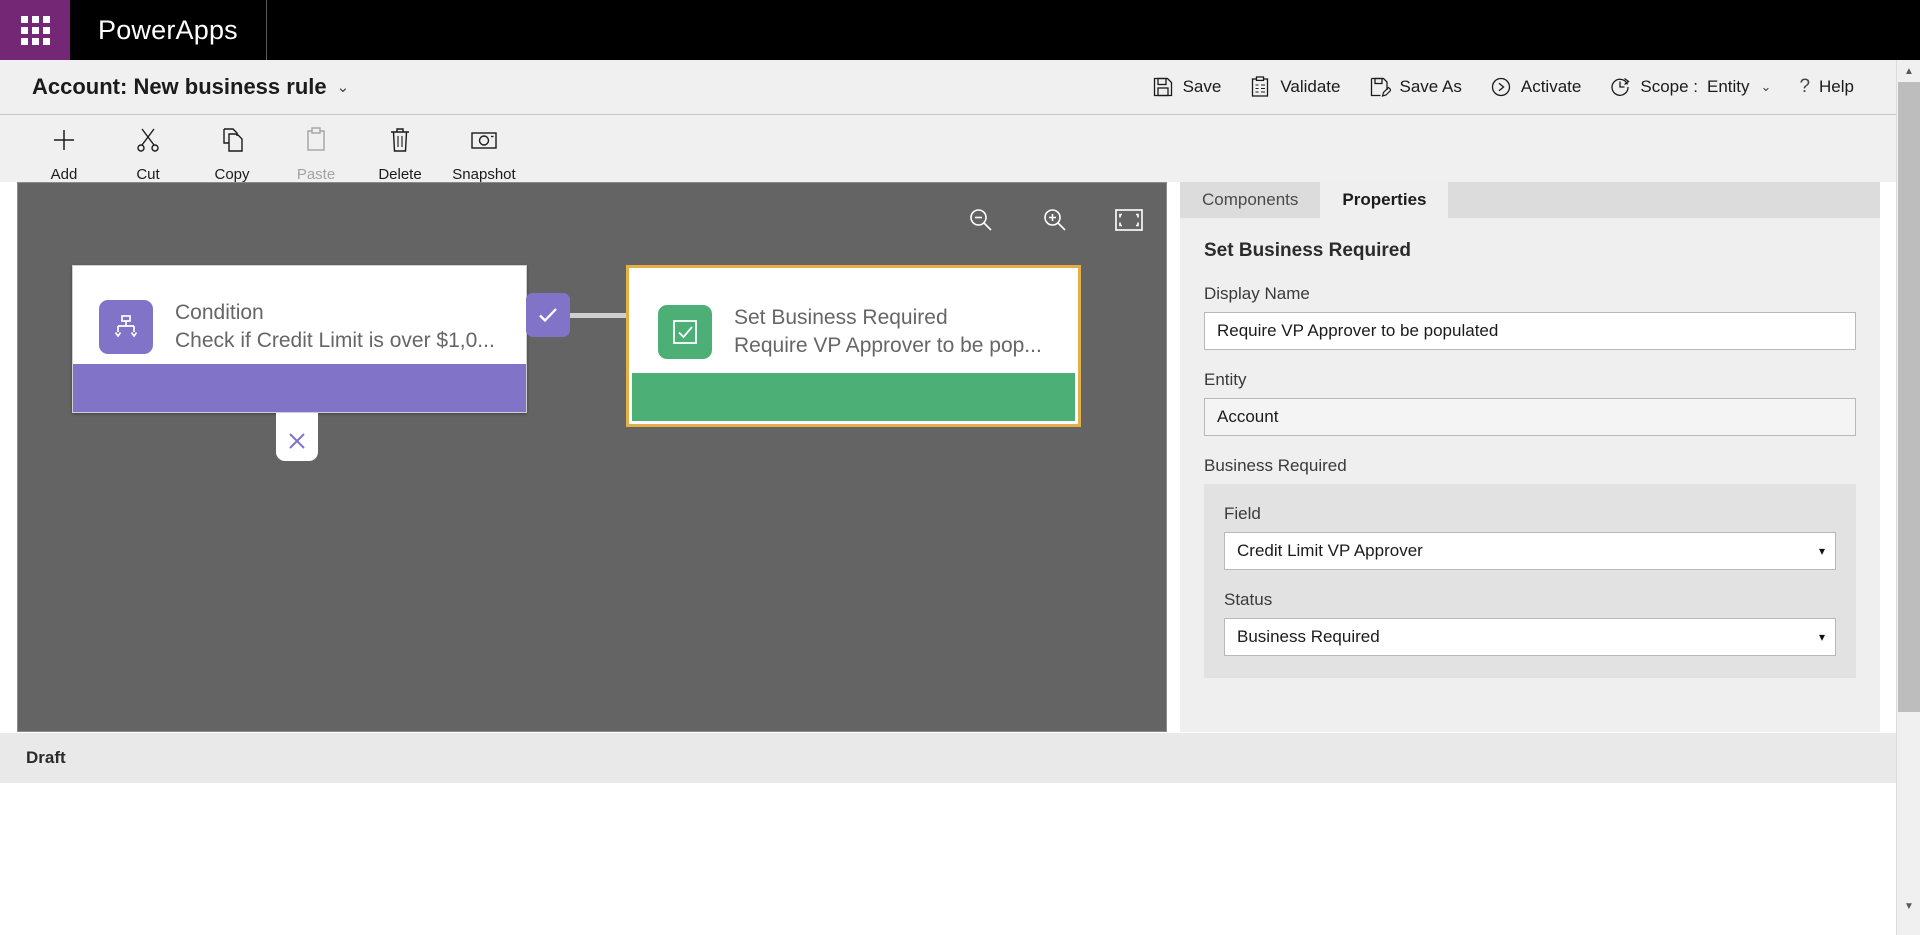  What do you see at coordinates (46, 757) in the screenshot?
I see `status-badge: Draft` at bounding box center [46, 757].